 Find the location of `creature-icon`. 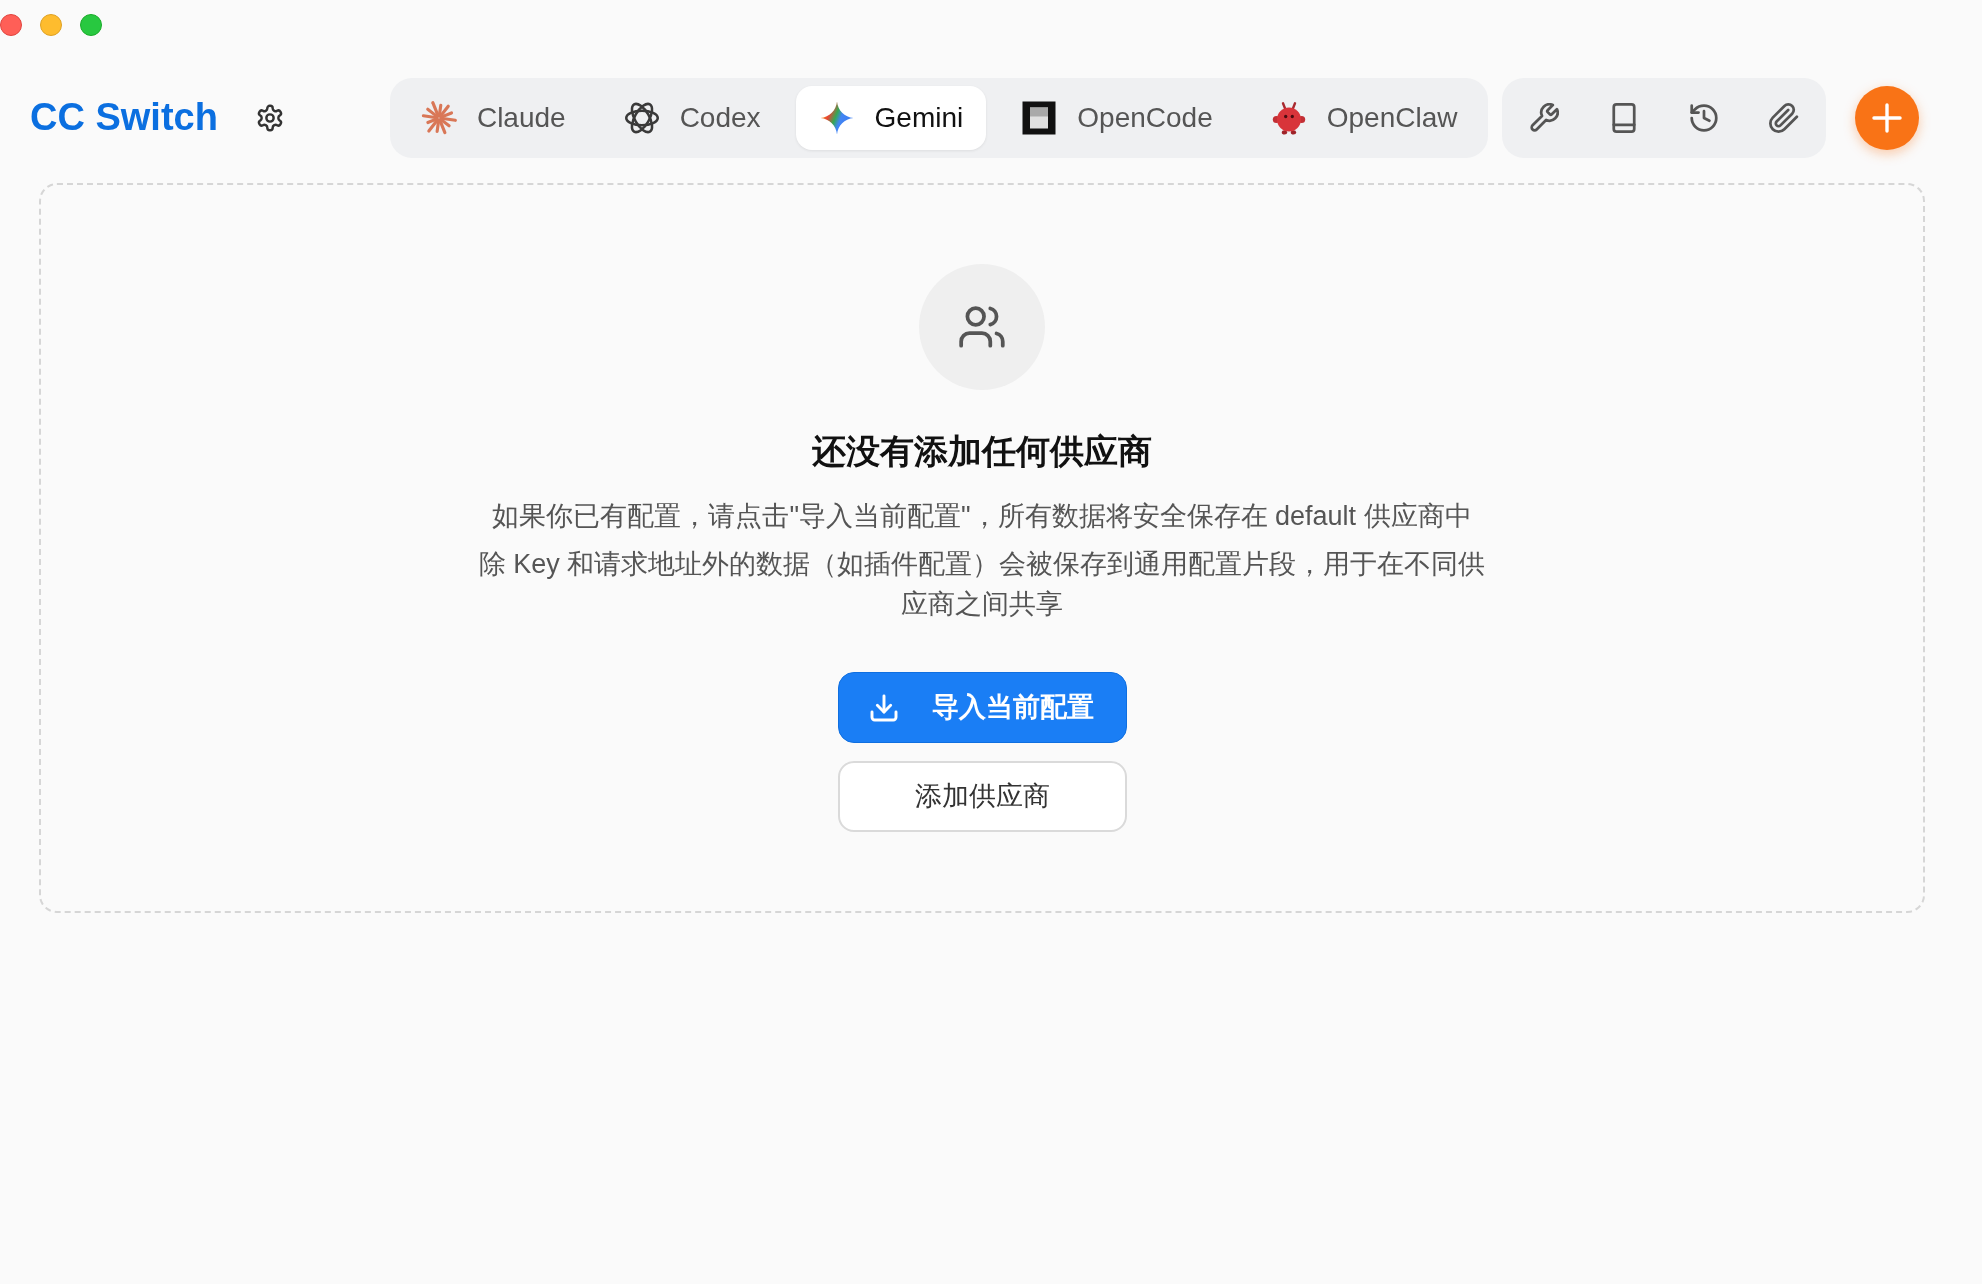

creature-icon is located at coordinates (1288, 118).